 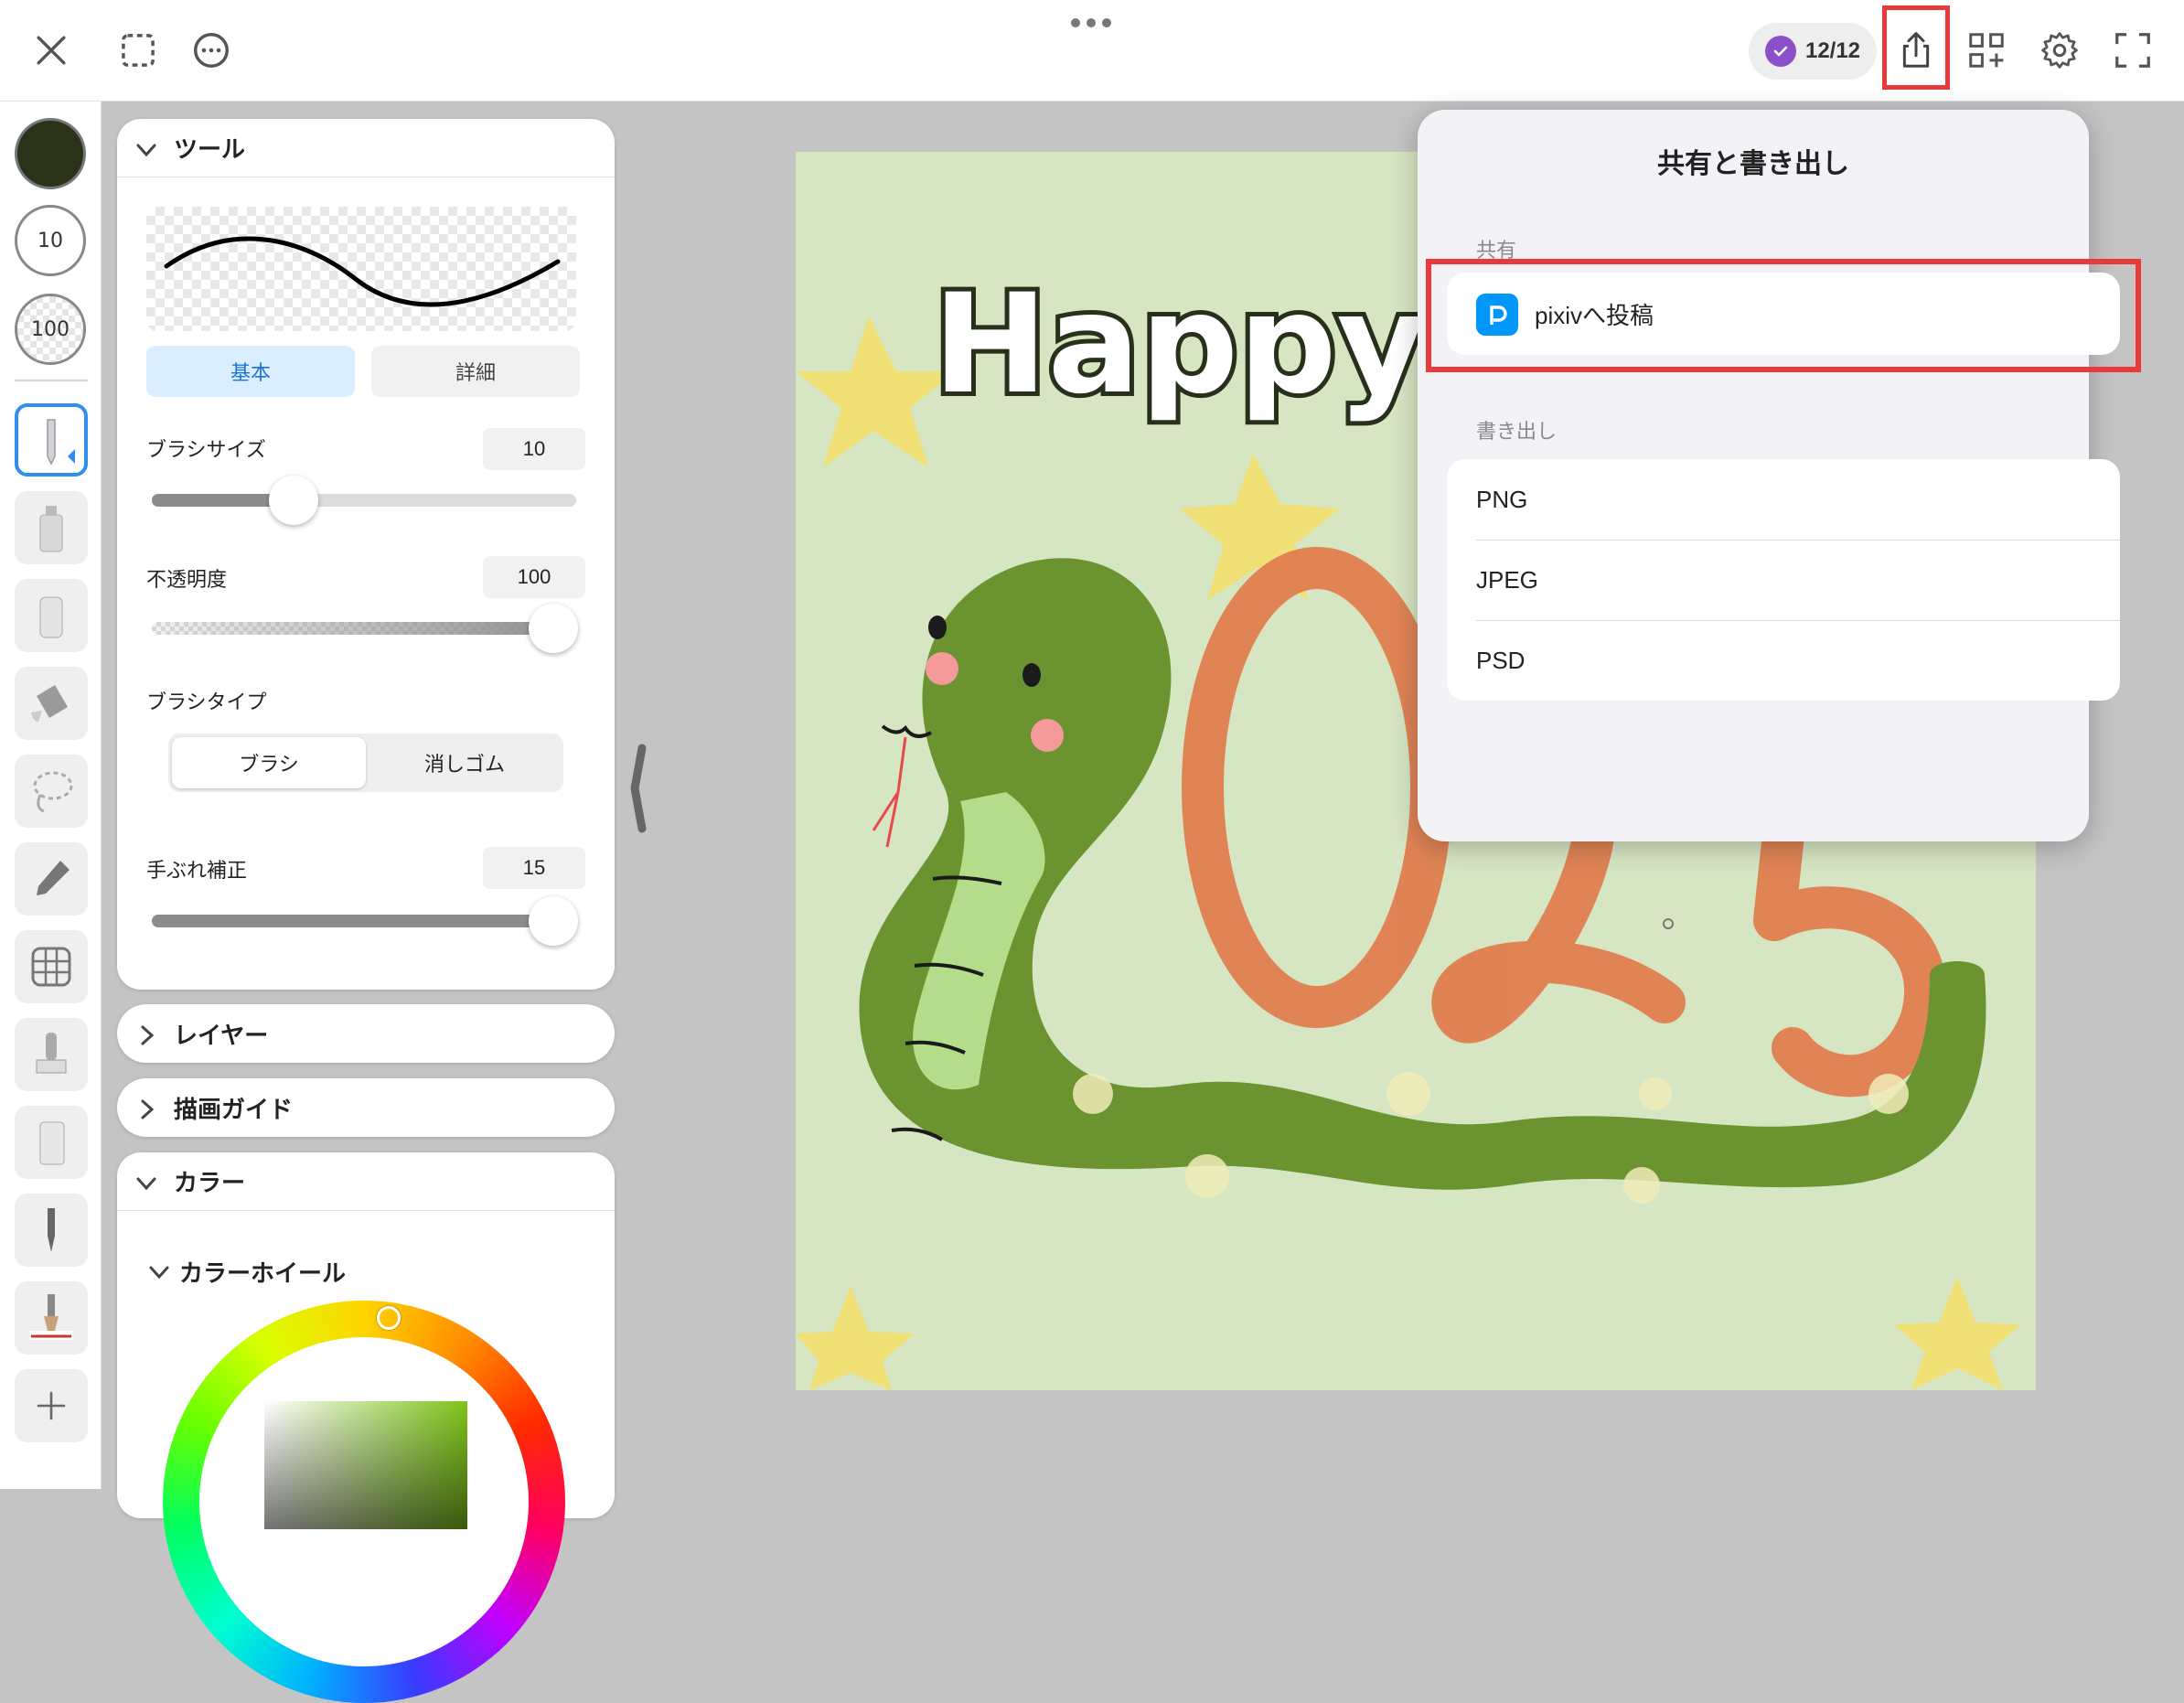 I want to click on window-grabber-icon, so click(x=1091, y=21).